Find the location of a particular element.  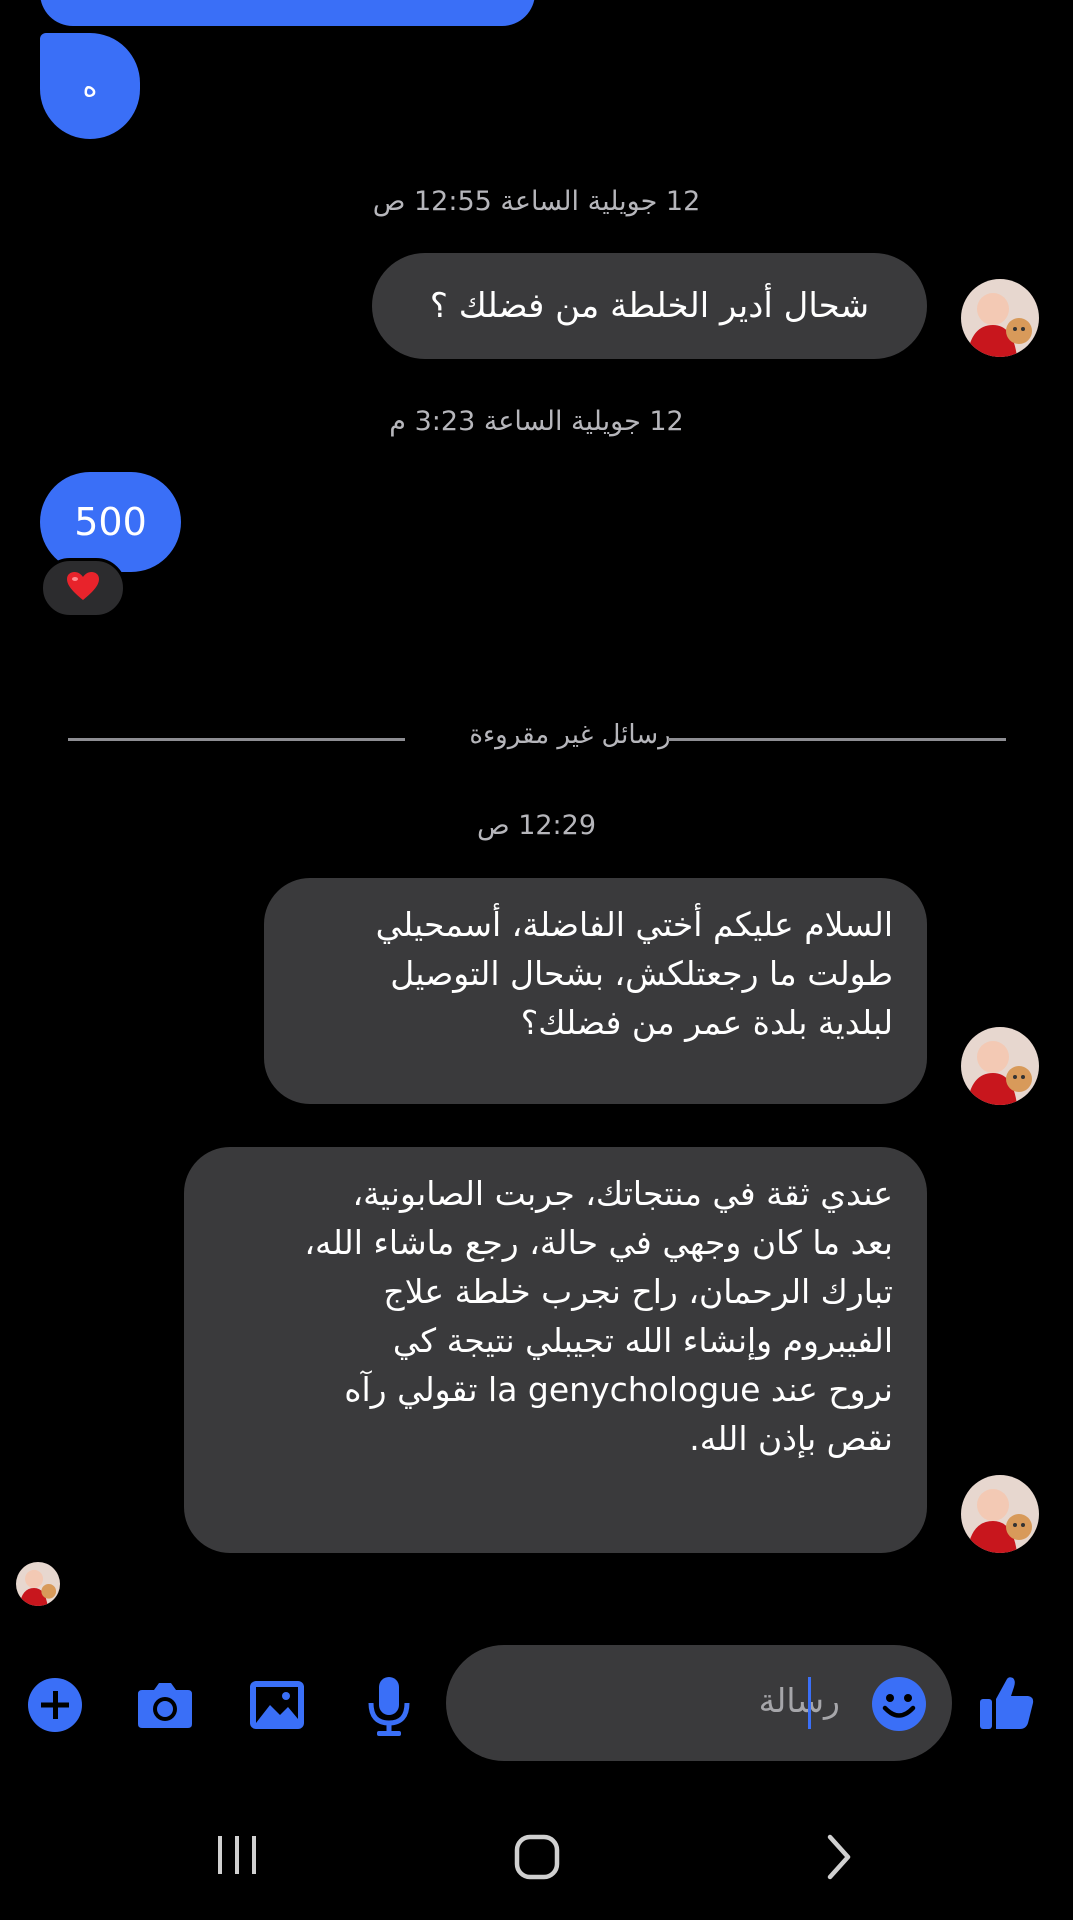

seen-avatar is located at coordinates (38, 1584).